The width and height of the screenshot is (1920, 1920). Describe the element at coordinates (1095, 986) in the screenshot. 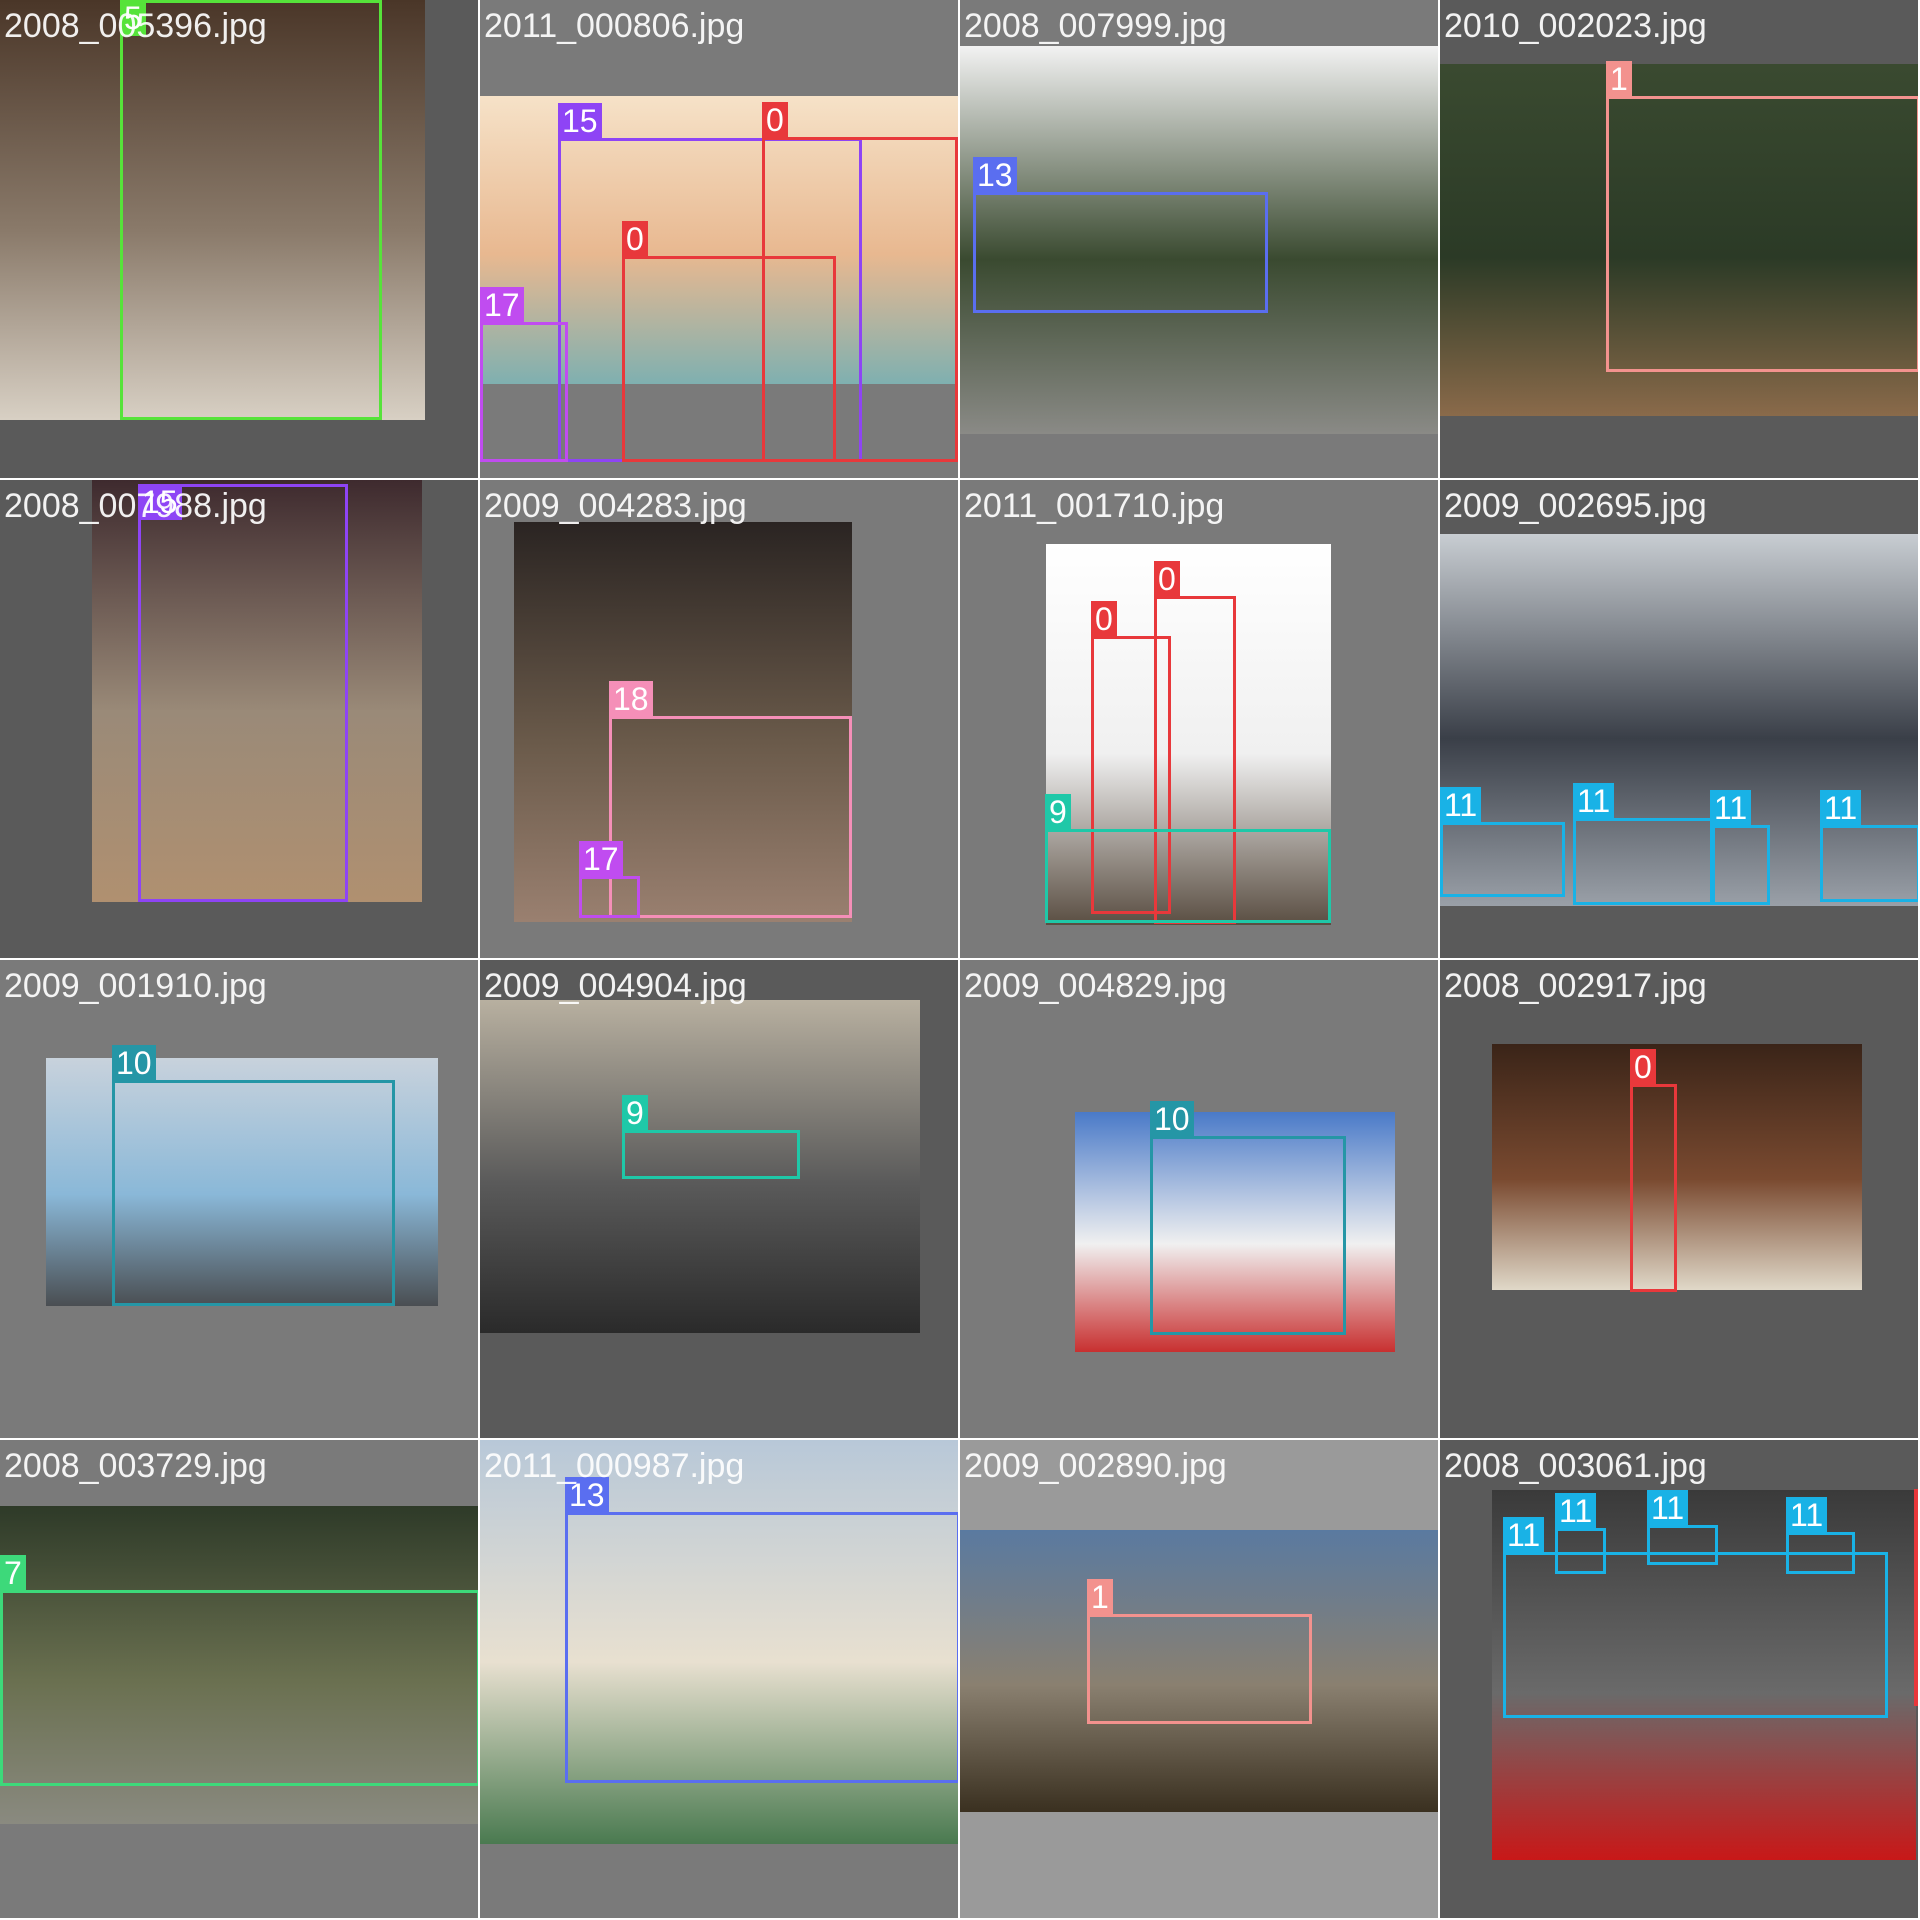

I see `image-filename: 2009_004829.jpg` at that location.